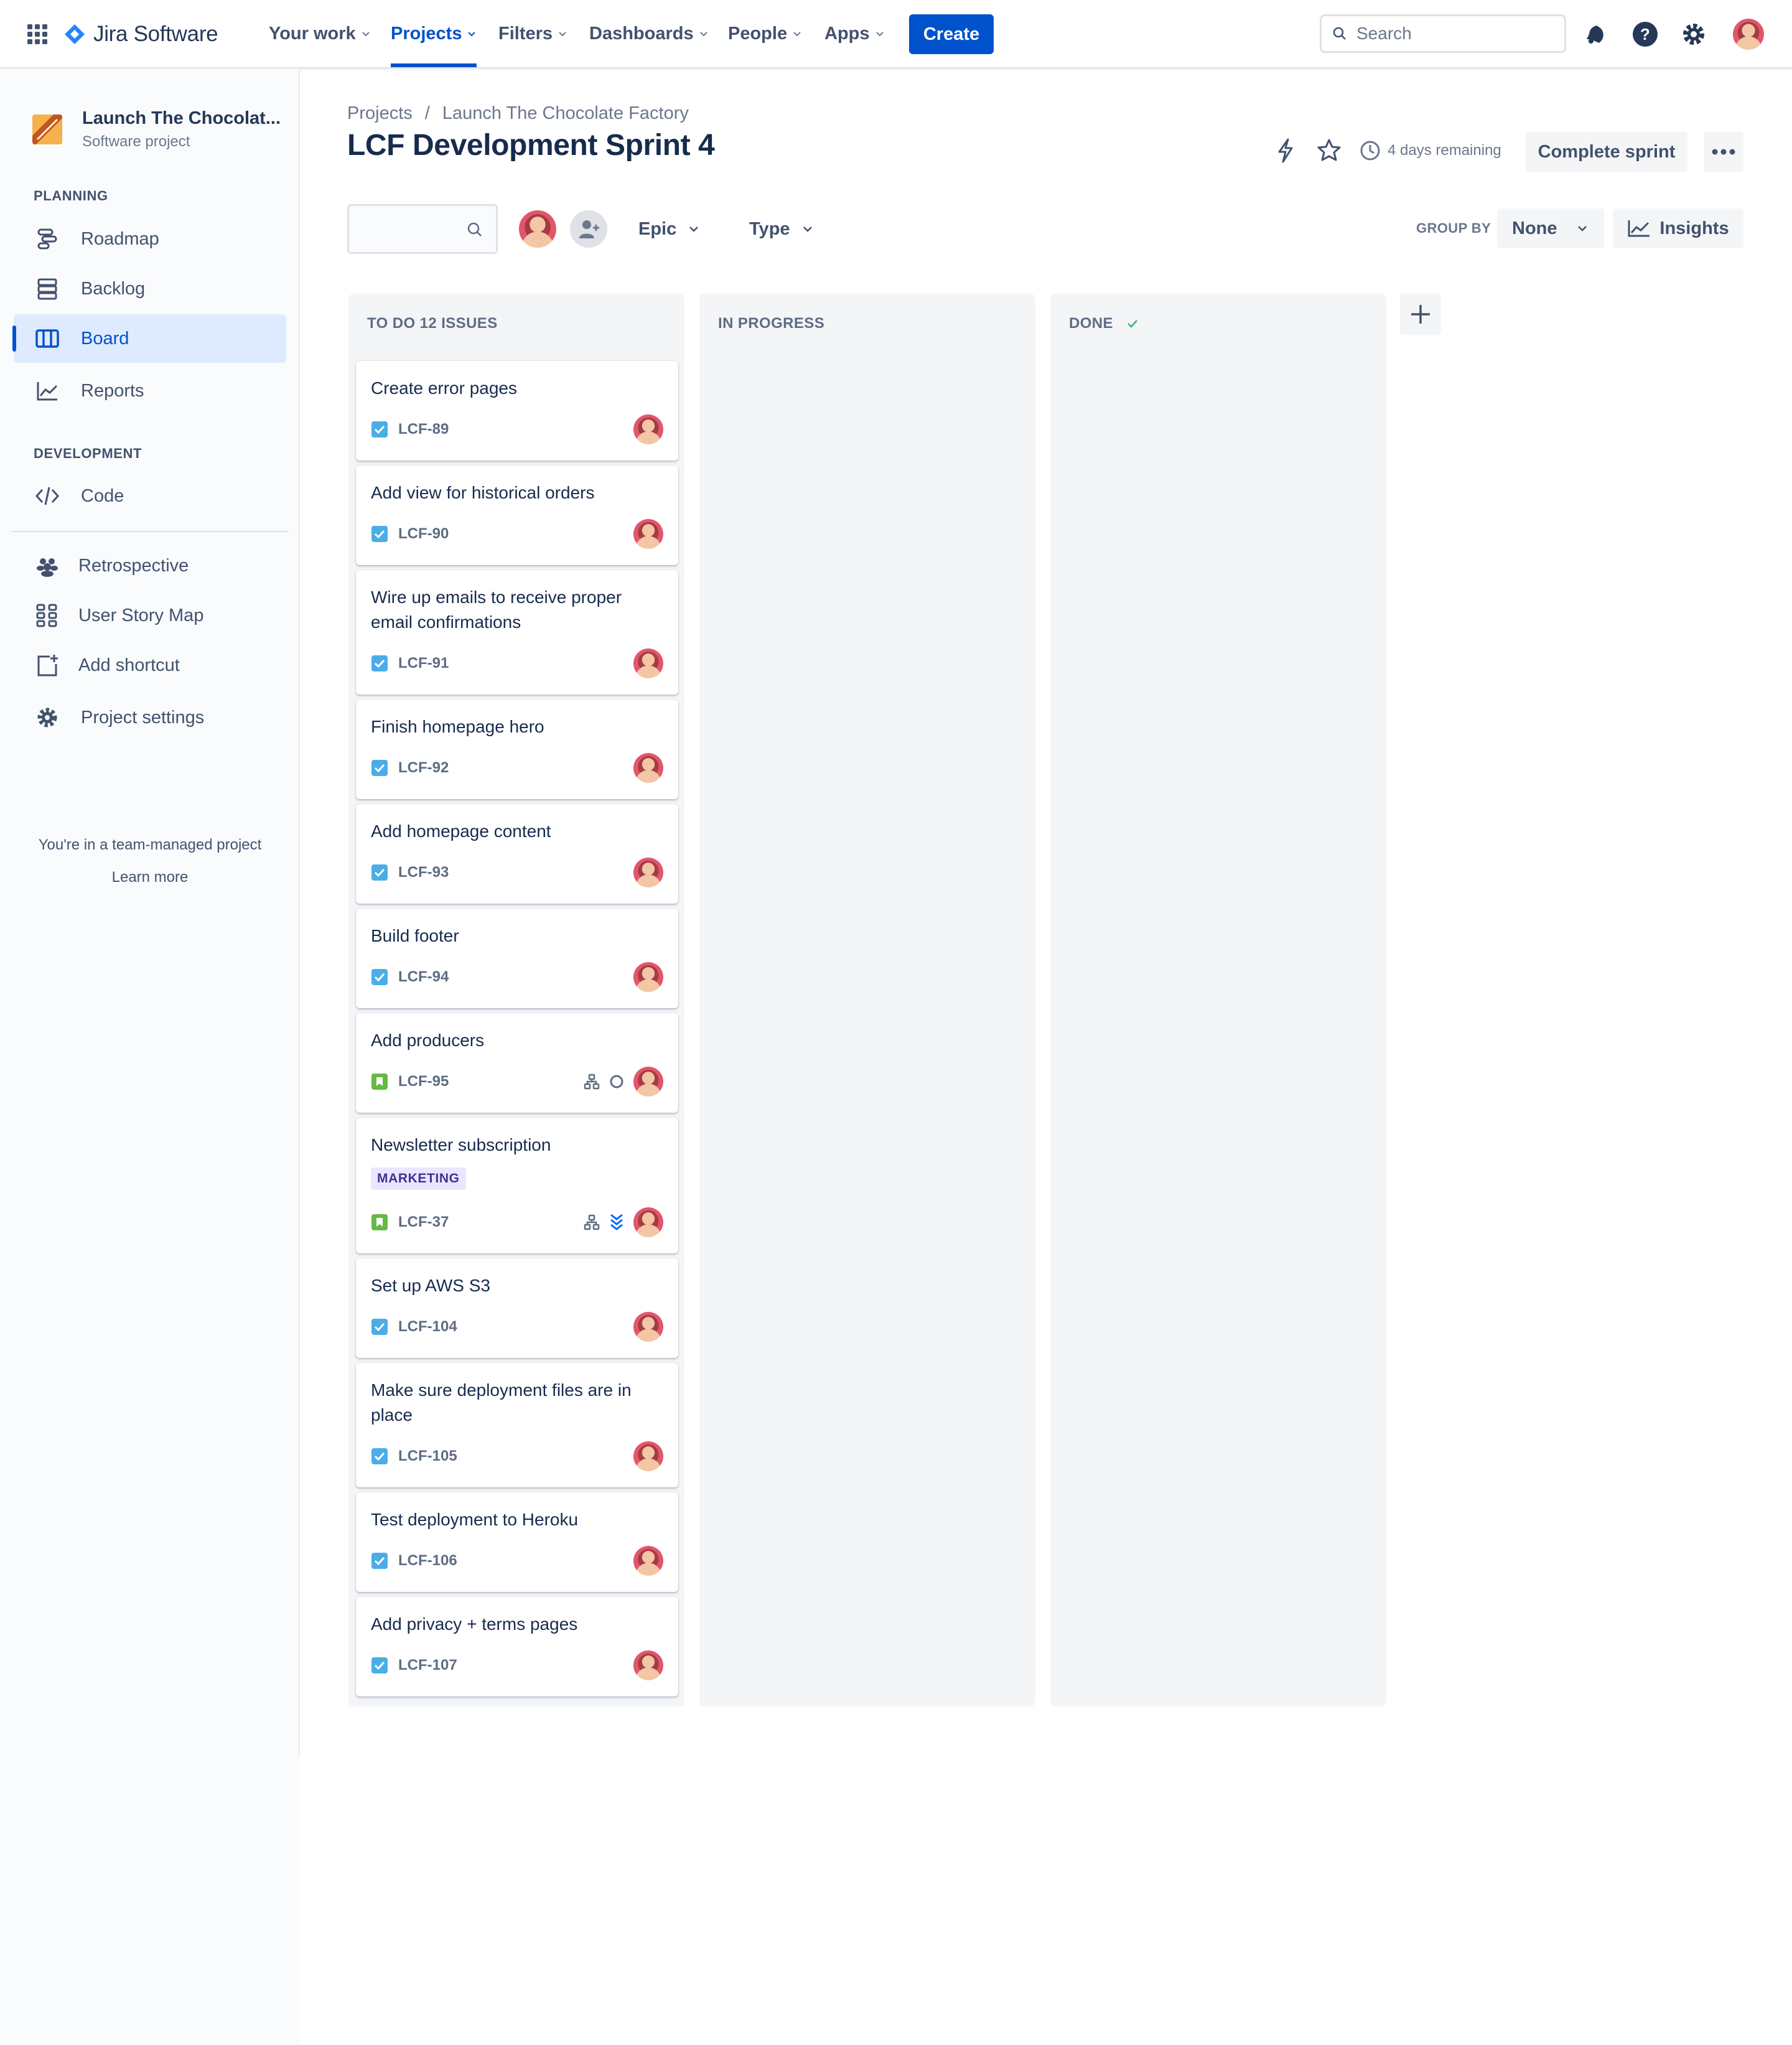  Describe the element at coordinates (1606, 152) in the screenshot. I see `complete-sprint-button: Complete sprint` at that location.